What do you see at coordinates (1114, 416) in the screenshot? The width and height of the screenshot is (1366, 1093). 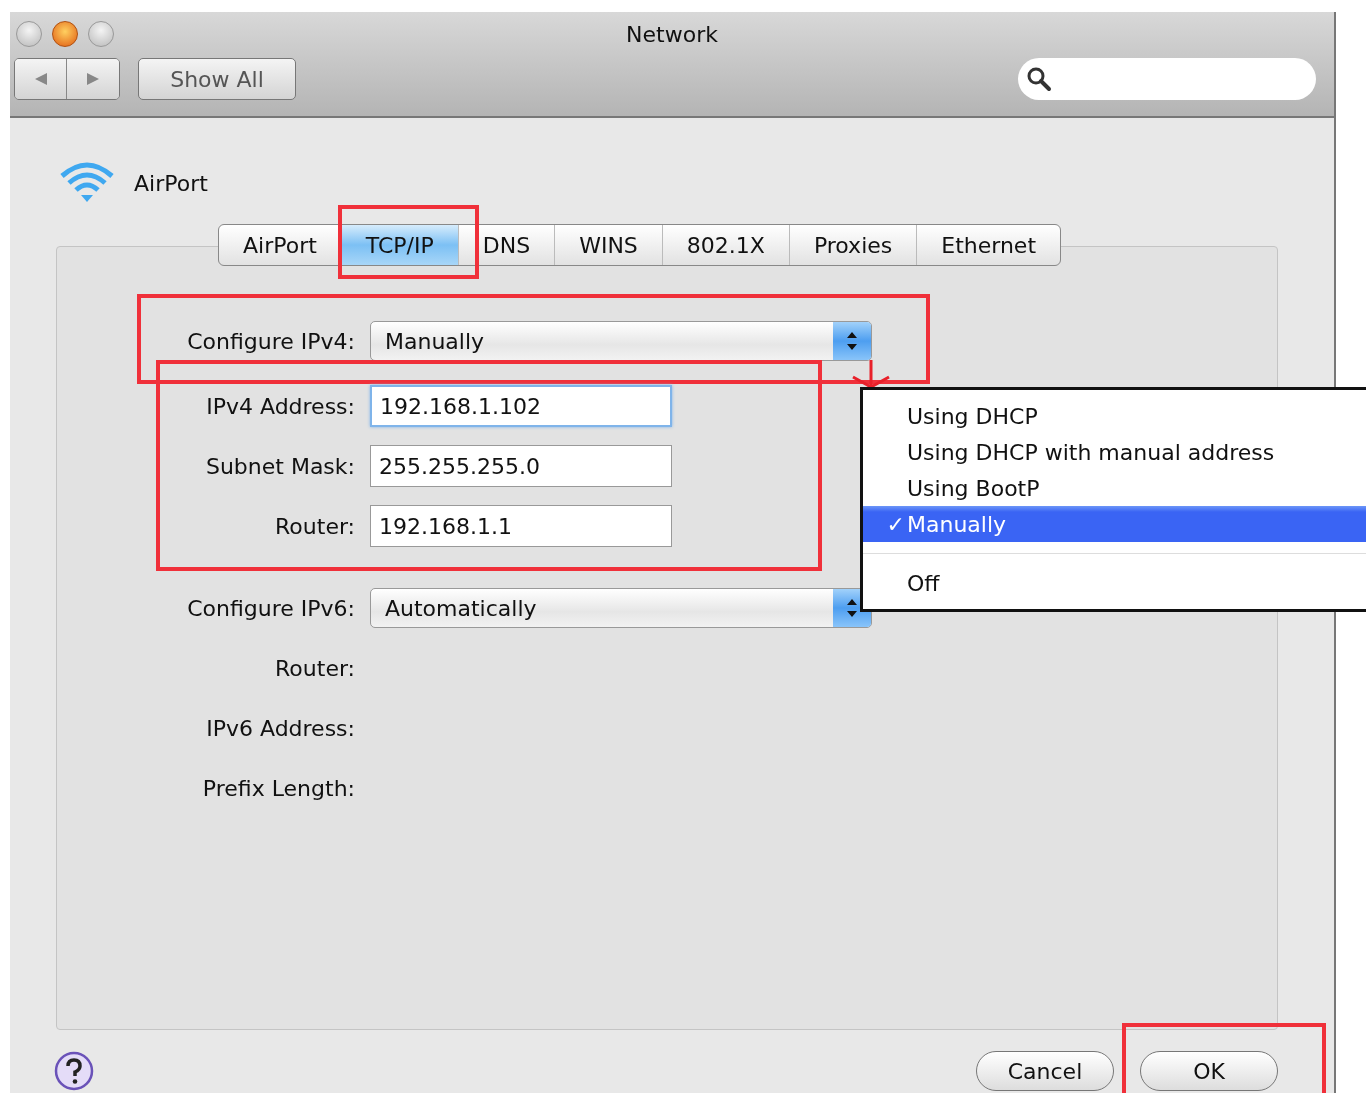 I see `menu-item: Using DHCP` at bounding box center [1114, 416].